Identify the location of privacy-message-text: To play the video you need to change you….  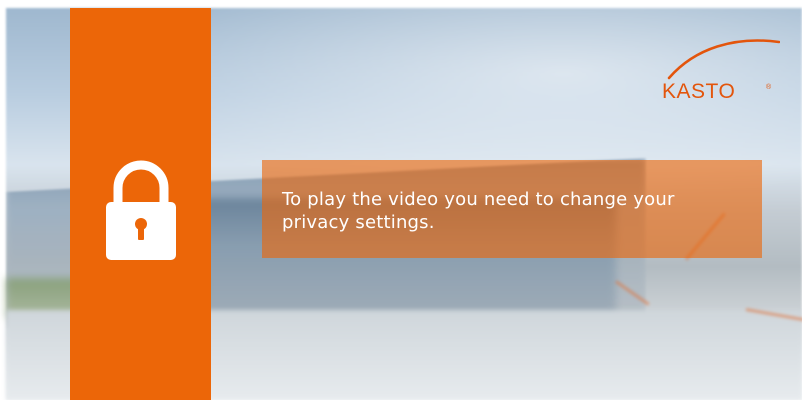
(478, 211).